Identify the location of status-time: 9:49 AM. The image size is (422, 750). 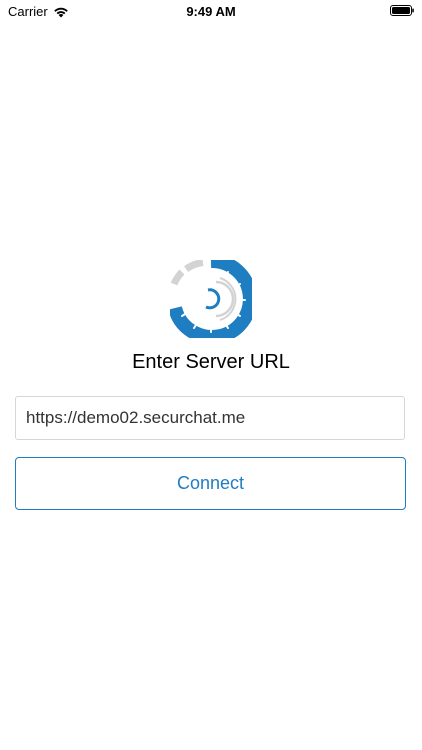
(211, 11).